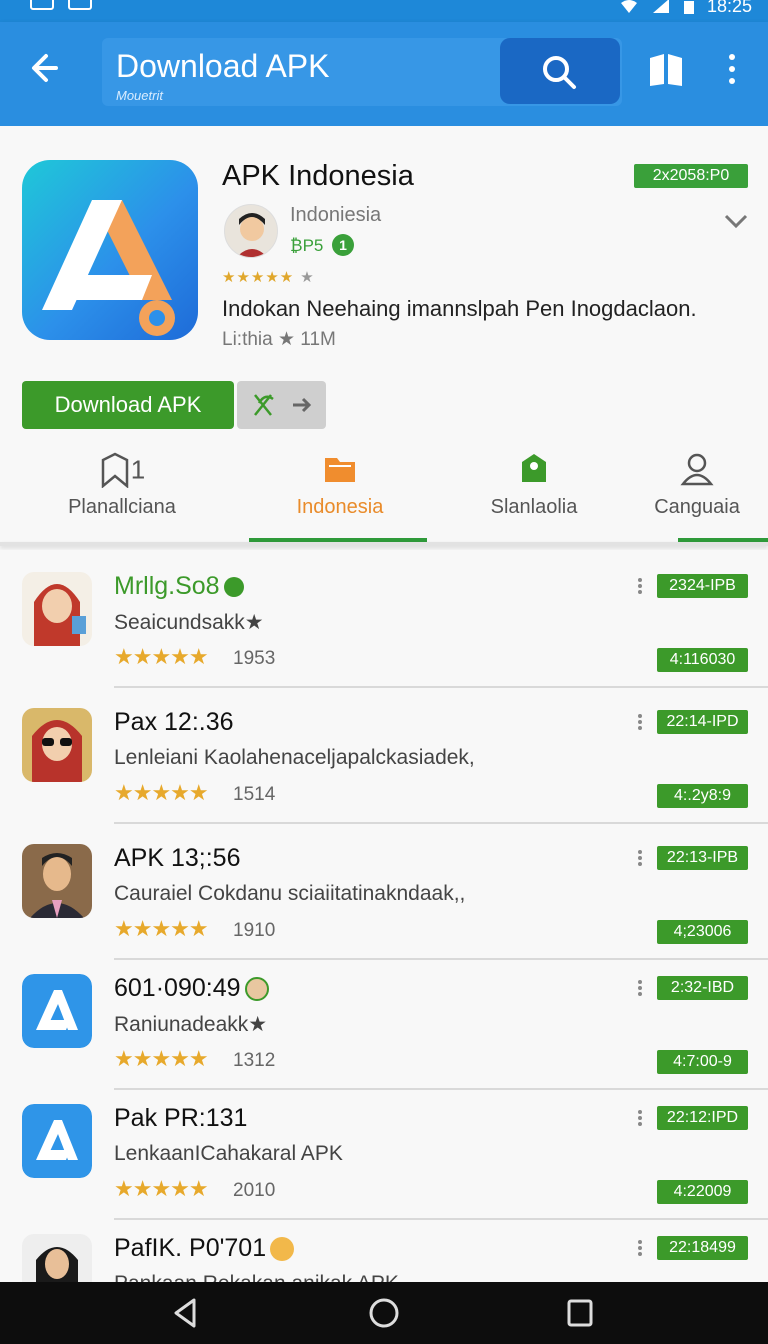  Describe the element at coordinates (57, 881) in the screenshot. I see `man-avatar-icon` at that location.